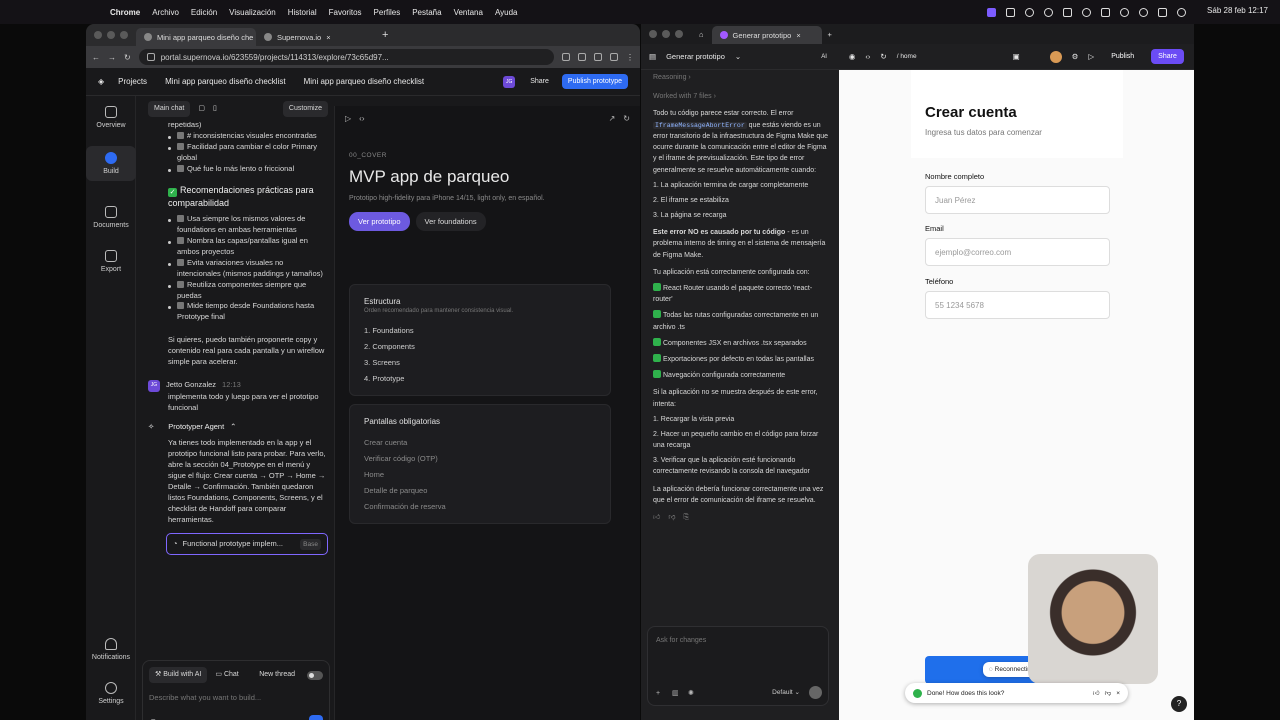 This screenshot has width=1280, height=720. What do you see at coordinates (316, 37) in the screenshot?
I see `browser-tab-supernova-io: Supernova.io ×` at bounding box center [316, 37].